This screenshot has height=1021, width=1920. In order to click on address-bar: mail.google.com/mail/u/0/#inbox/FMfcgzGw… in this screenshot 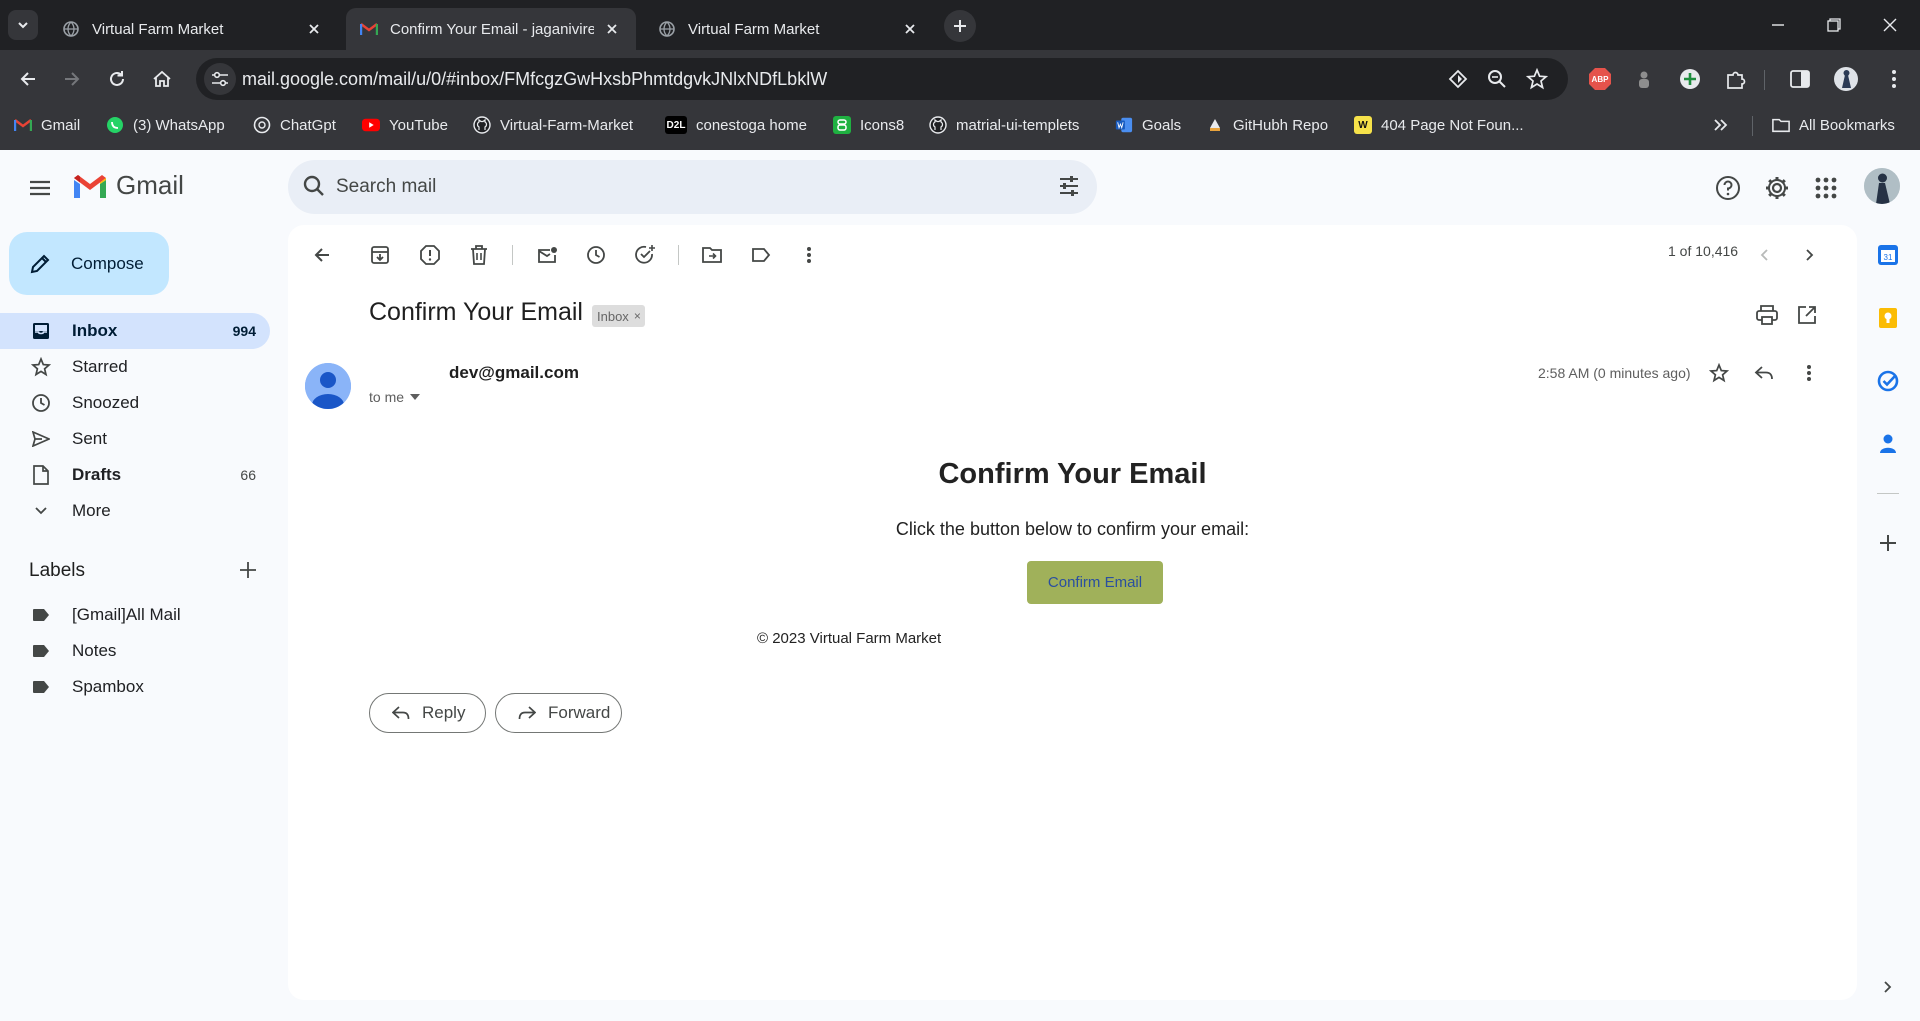, I will do `click(882, 79)`.